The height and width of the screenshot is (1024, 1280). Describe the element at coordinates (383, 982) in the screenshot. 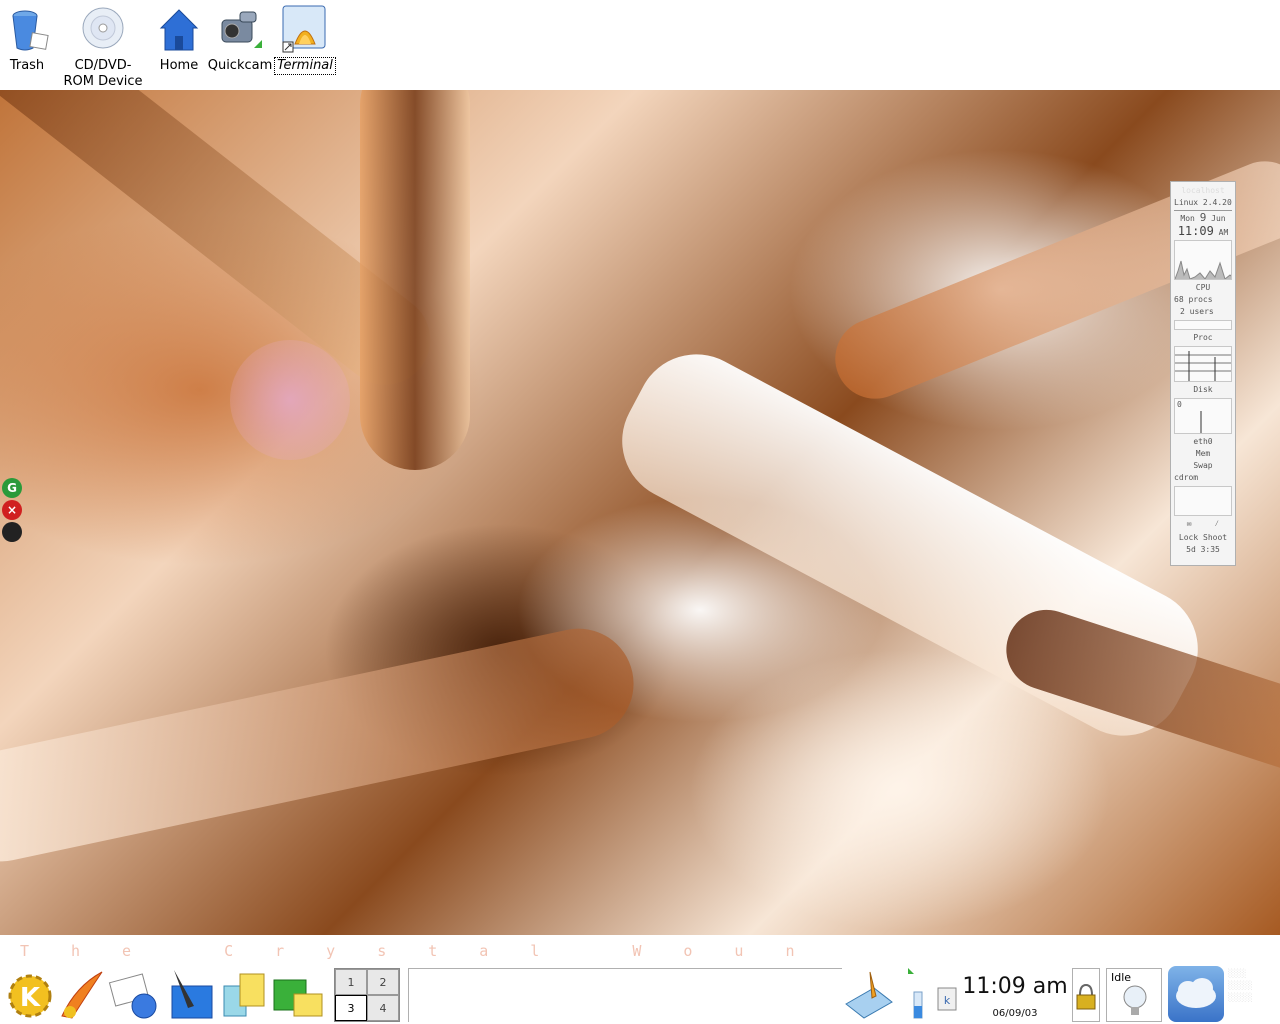

I see `pager-desktop-2: 2` at that location.